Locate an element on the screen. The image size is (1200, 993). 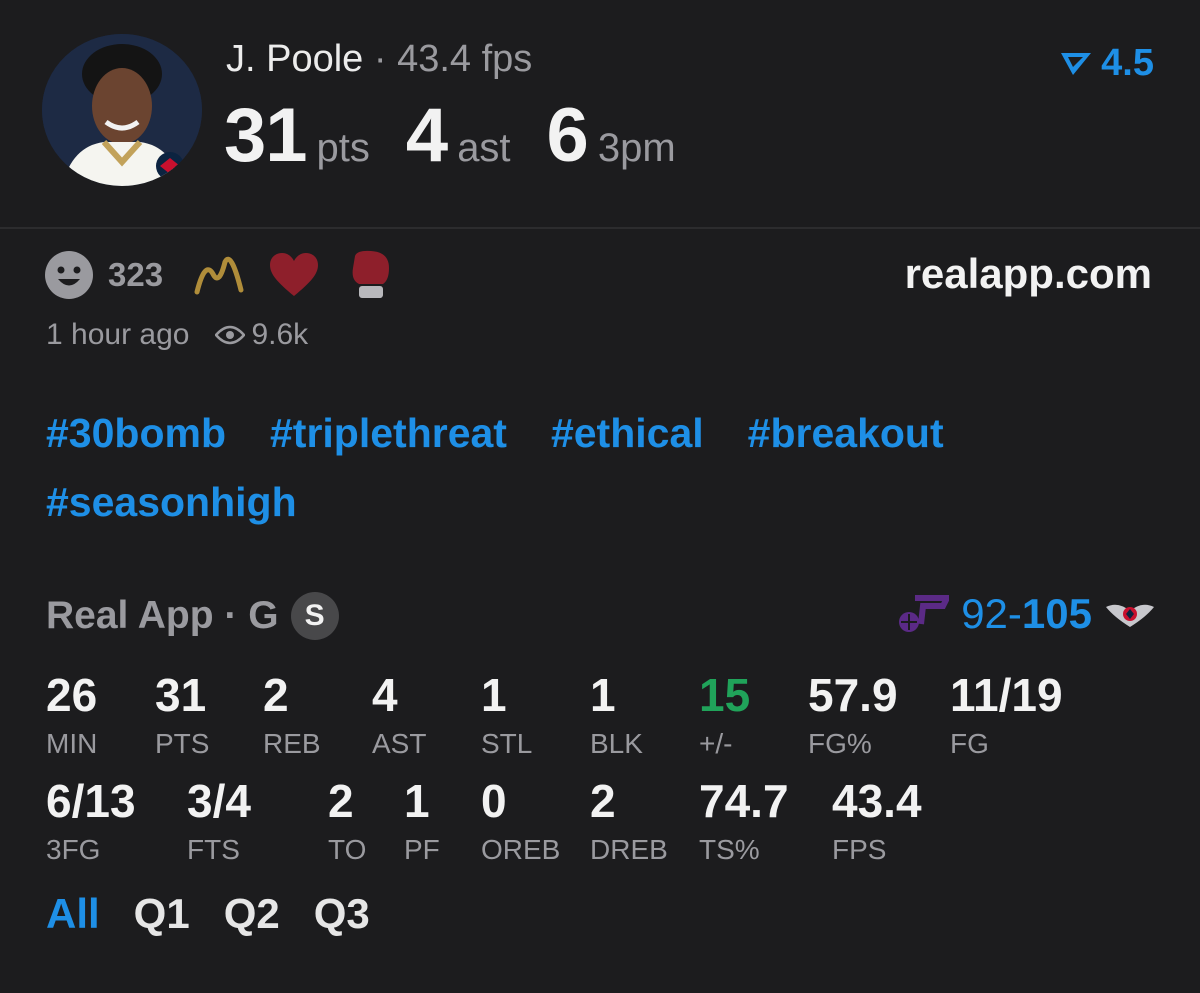
quarter-tabs: All Q1 Q2 Q3 is located at coordinates (208, 914).